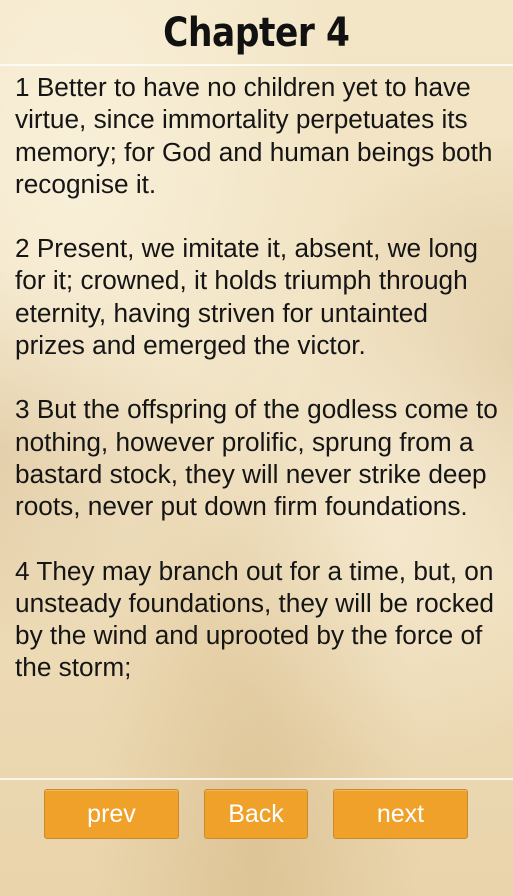 The width and height of the screenshot is (513, 896). Describe the element at coordinates (400, 814) in the screenshot. I see `next-button: next` at that location.